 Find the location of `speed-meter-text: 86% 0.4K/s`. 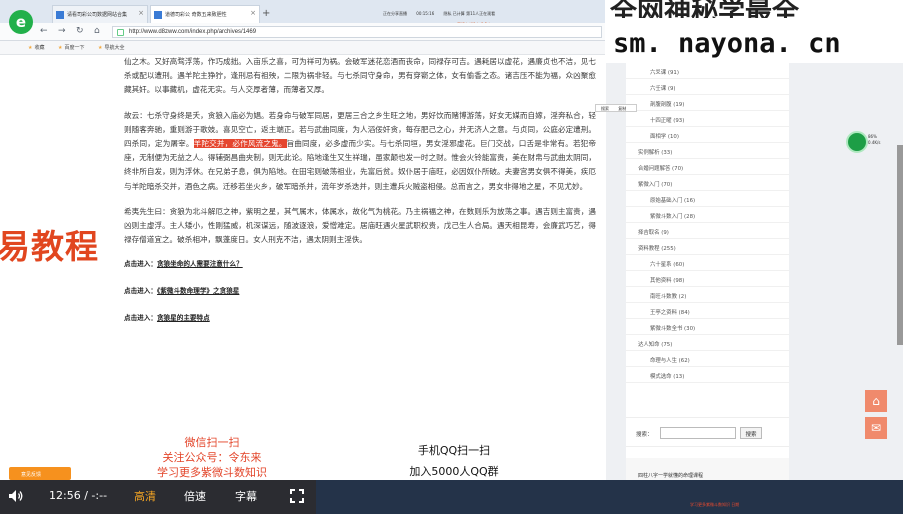

speed-meter-text: 86% 0.4K/s is located at coordinates (874, 140).